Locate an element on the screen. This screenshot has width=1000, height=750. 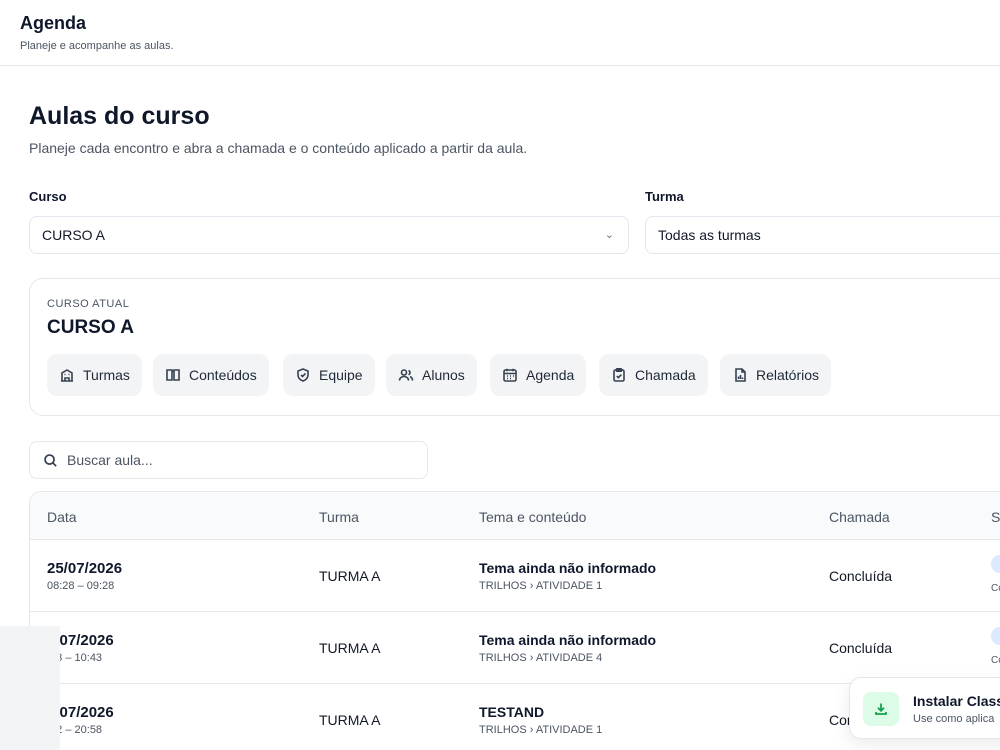
column-header-tema: Tema e conteúdo is located at coordinates (532, 517).